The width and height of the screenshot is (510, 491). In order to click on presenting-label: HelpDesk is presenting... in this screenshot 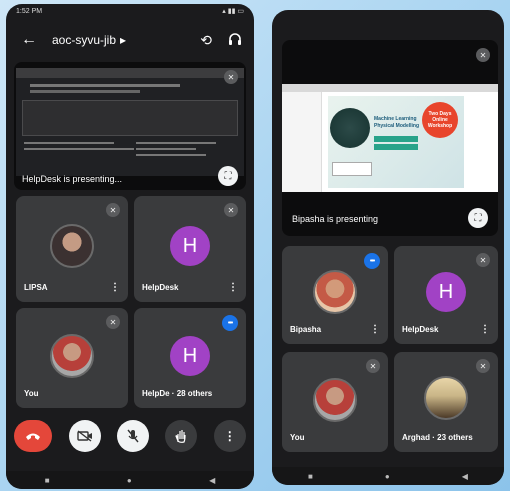, I will do `click(72, 179)`.